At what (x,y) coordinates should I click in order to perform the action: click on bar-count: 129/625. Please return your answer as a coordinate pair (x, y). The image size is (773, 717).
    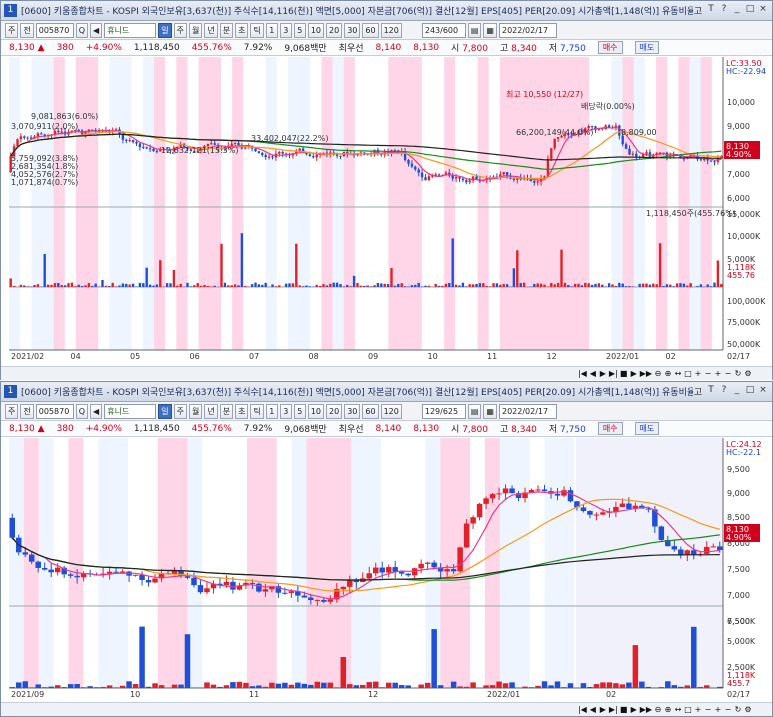
    Looking at the image, I should click on (443, 411).